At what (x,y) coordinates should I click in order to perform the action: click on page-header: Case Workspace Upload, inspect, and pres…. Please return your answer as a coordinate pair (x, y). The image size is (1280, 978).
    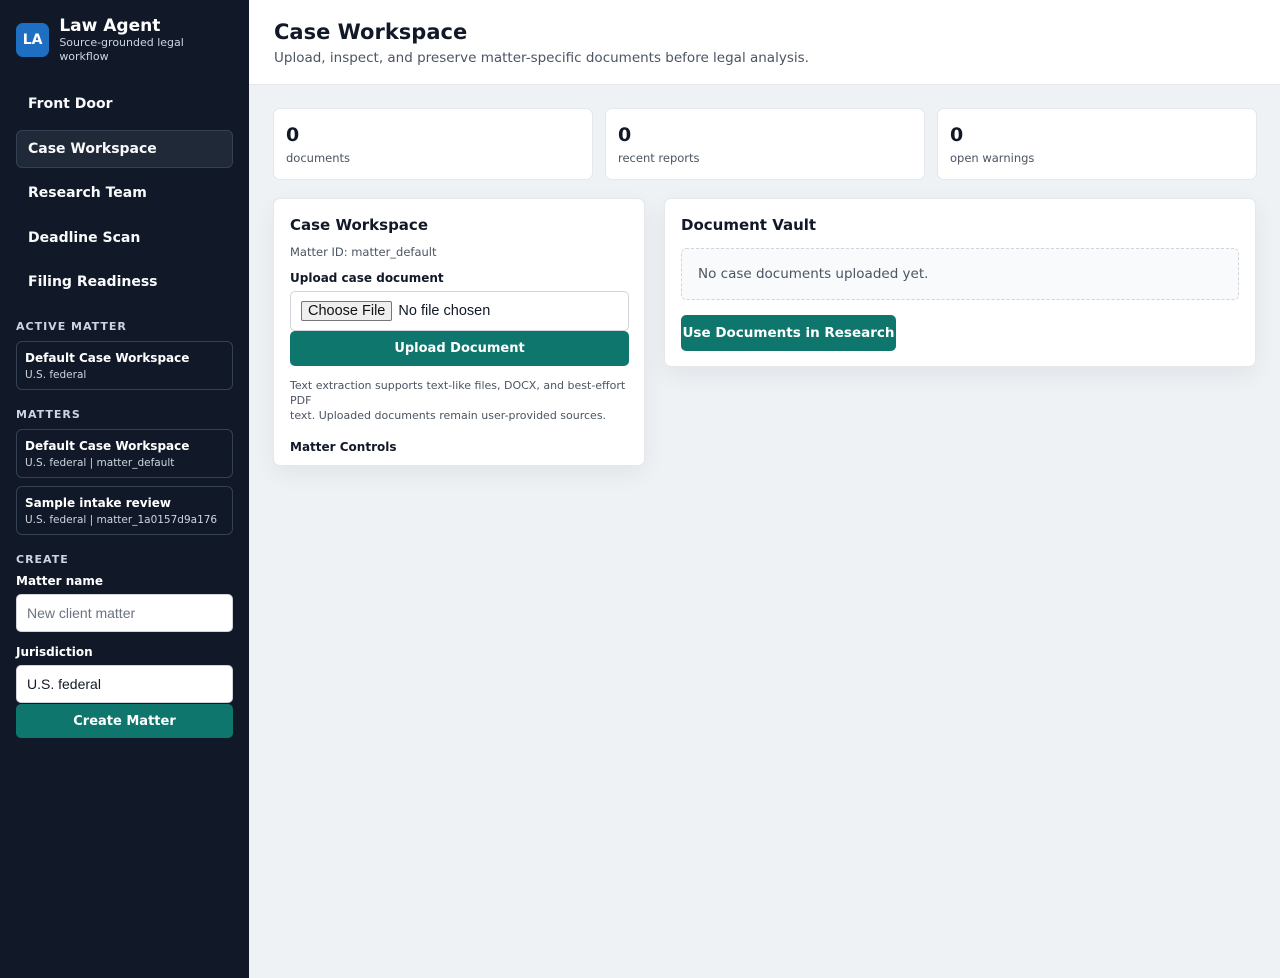
    Looking at the image, I should click on (764, 42).